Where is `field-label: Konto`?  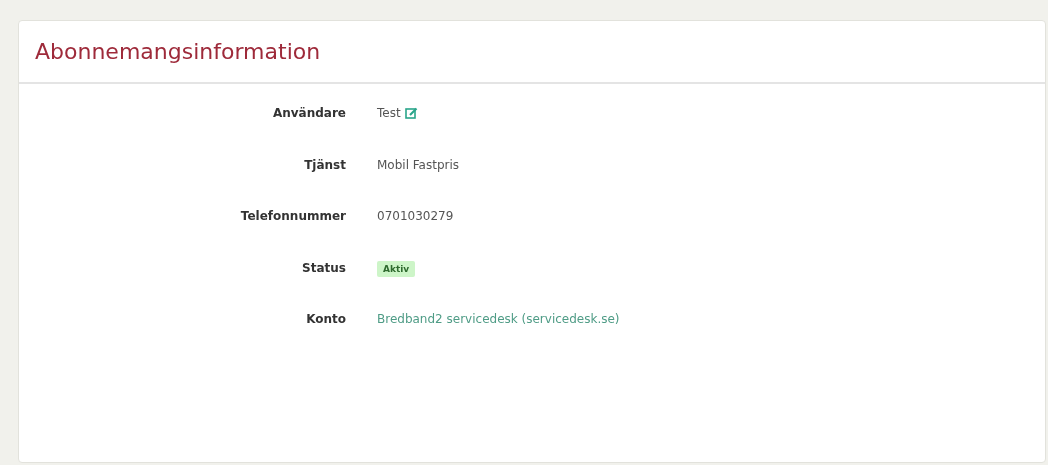 field-label: Konto is located at coordinates (326, 319).